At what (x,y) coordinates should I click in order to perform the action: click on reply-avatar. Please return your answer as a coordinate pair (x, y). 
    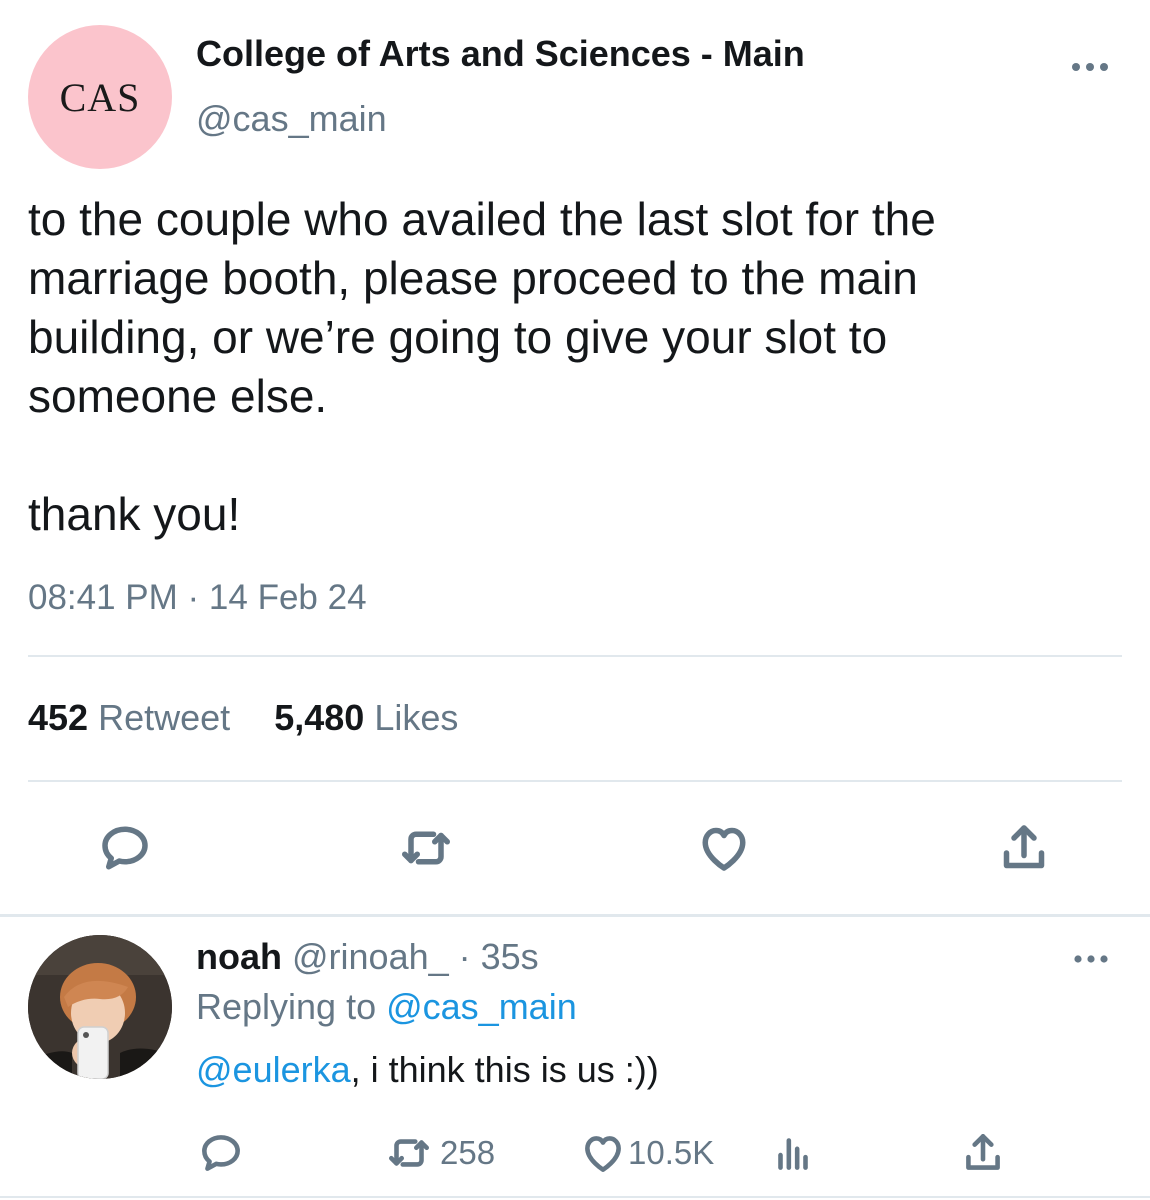
    Looking at the image, I should click on (100, 1007).